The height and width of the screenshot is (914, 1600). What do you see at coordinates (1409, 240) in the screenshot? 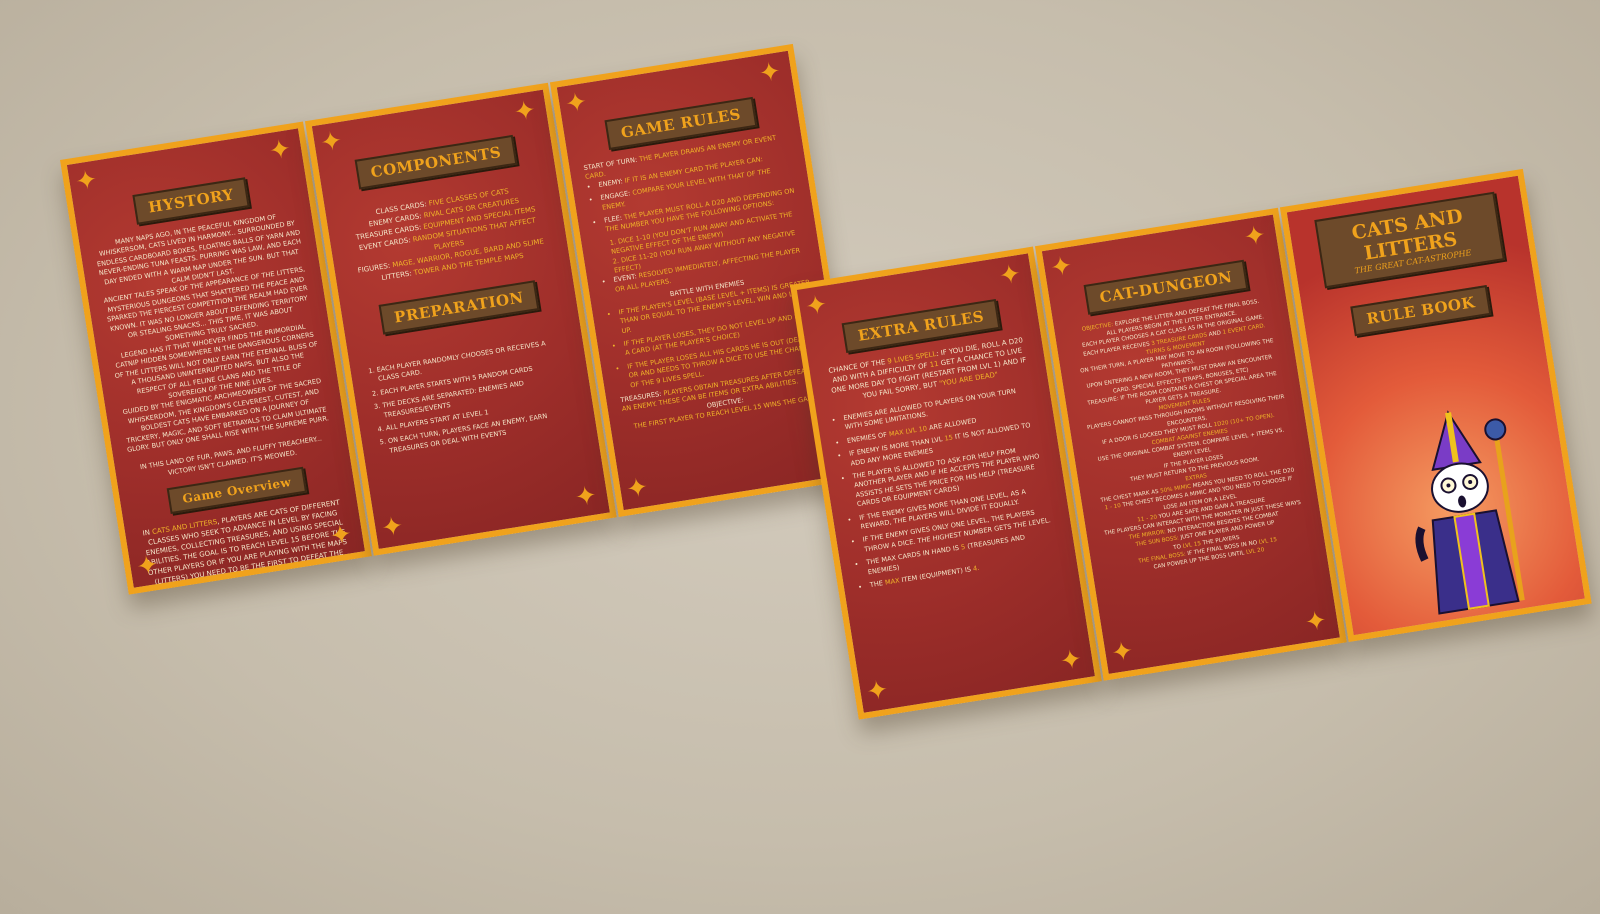
I see `cover-logo: CATS AND LITTERS THE GREAT CAT-ASTROPHE` at bounding box center [1409, 240].